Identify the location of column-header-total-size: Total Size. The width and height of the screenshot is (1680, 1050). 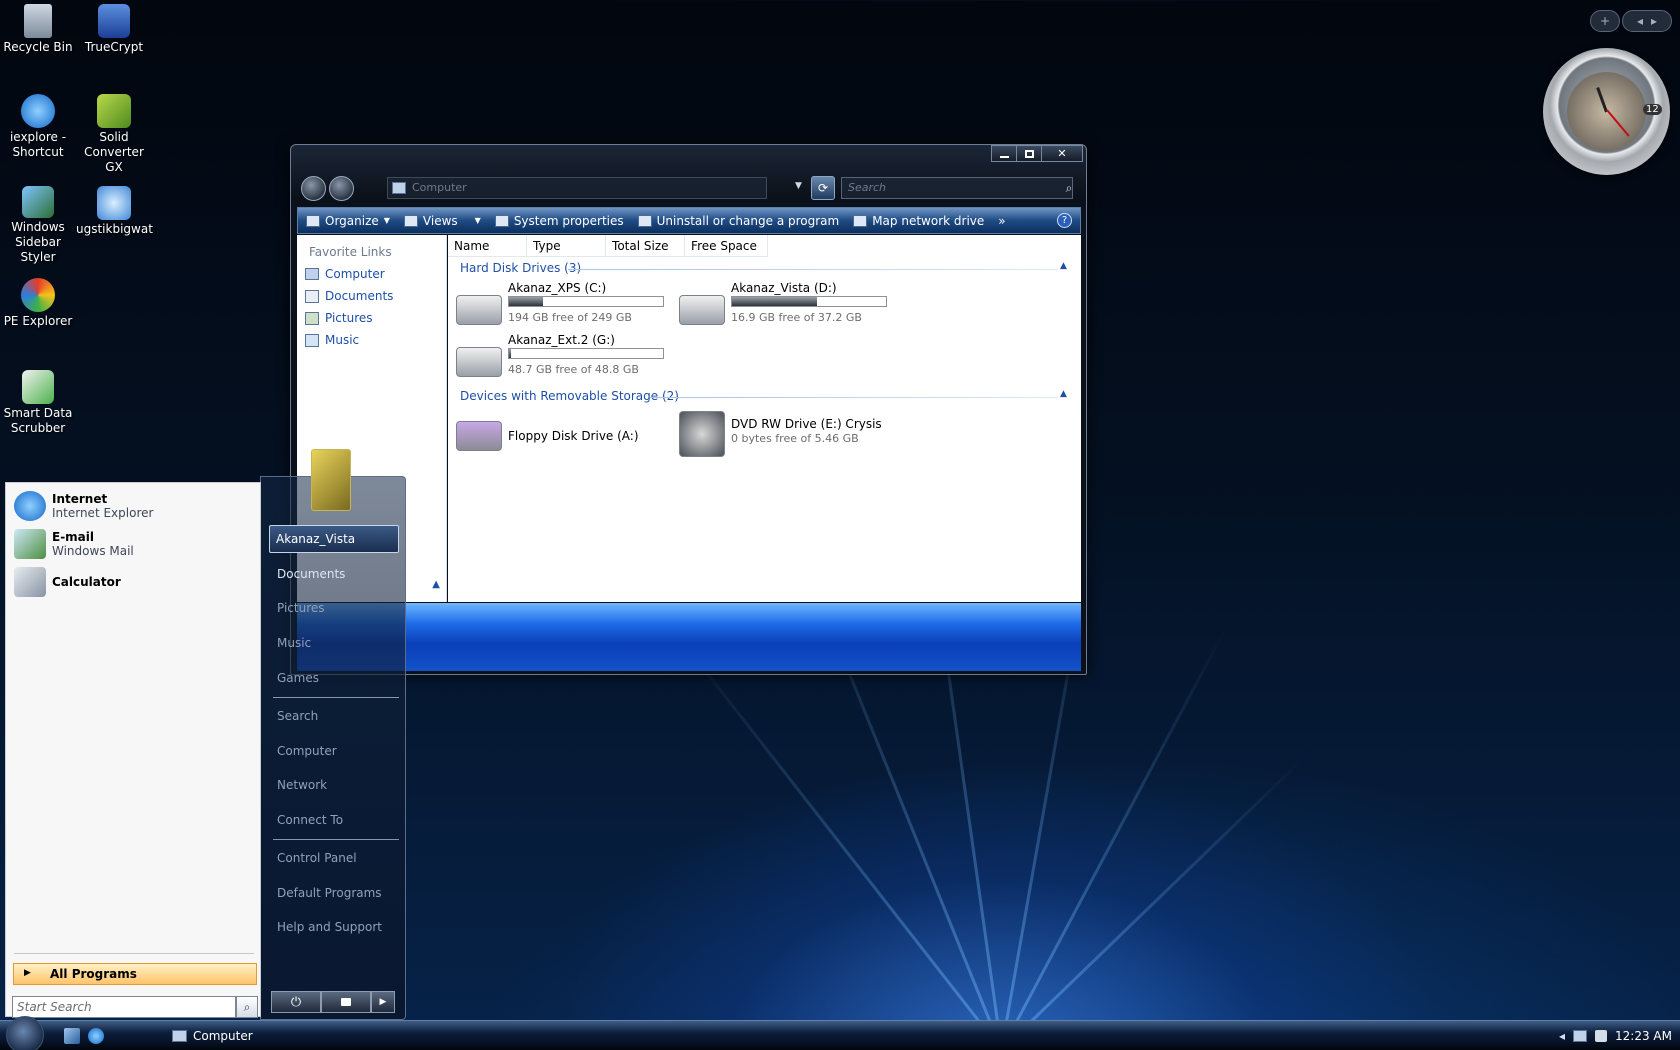
(646, 245).